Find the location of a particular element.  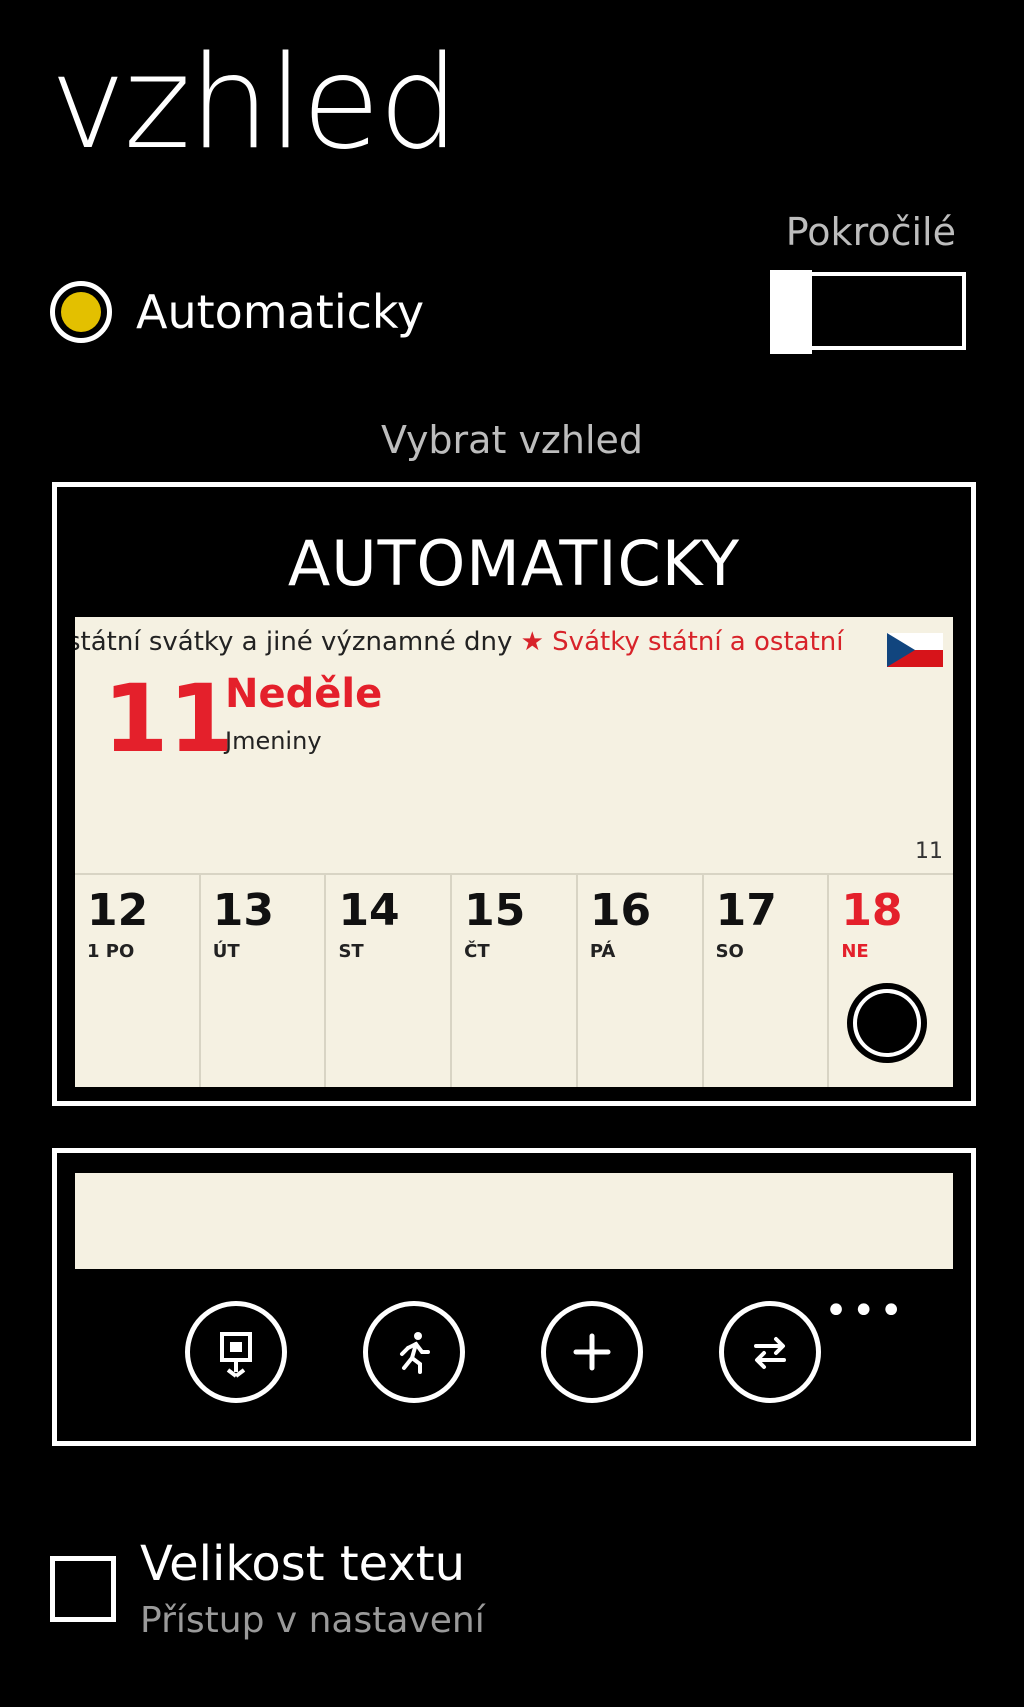

star-icon: ★ is located at coordinates (532, 642).